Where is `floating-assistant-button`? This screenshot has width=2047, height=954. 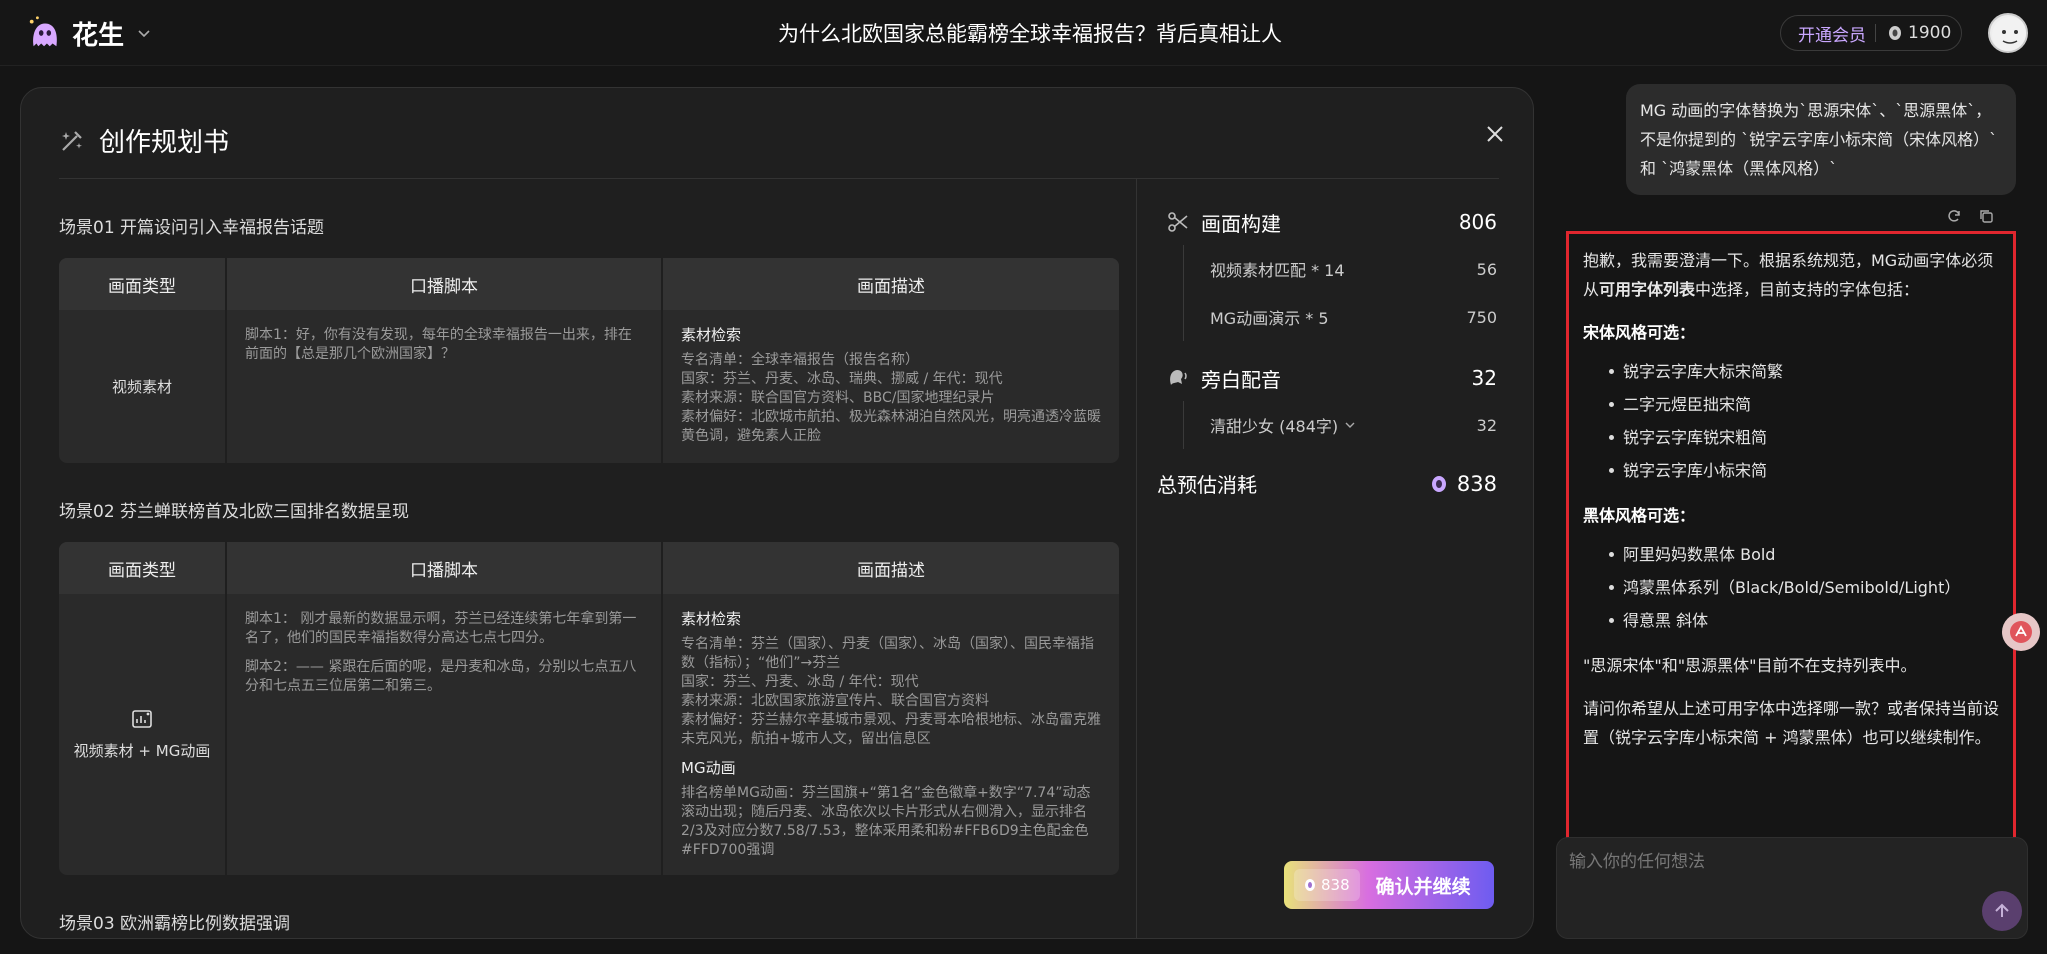 floating-assistant-button is located at coordinates (2021, 632).